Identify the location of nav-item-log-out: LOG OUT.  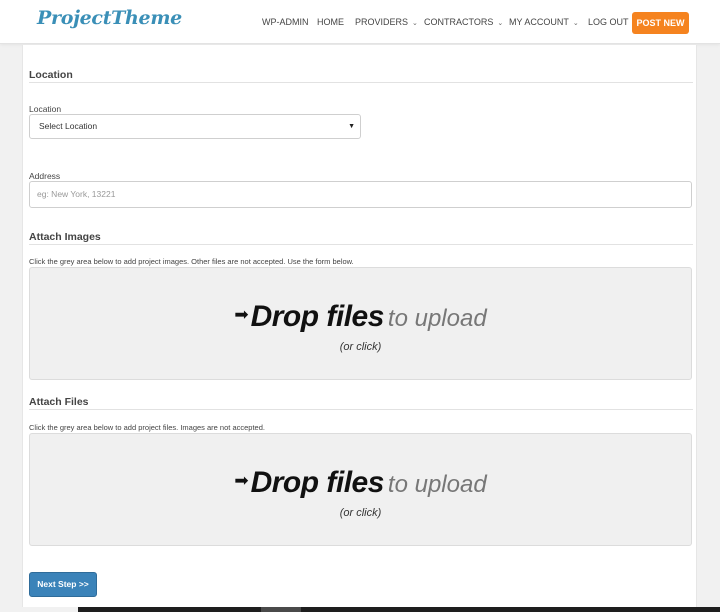
(608, 22).